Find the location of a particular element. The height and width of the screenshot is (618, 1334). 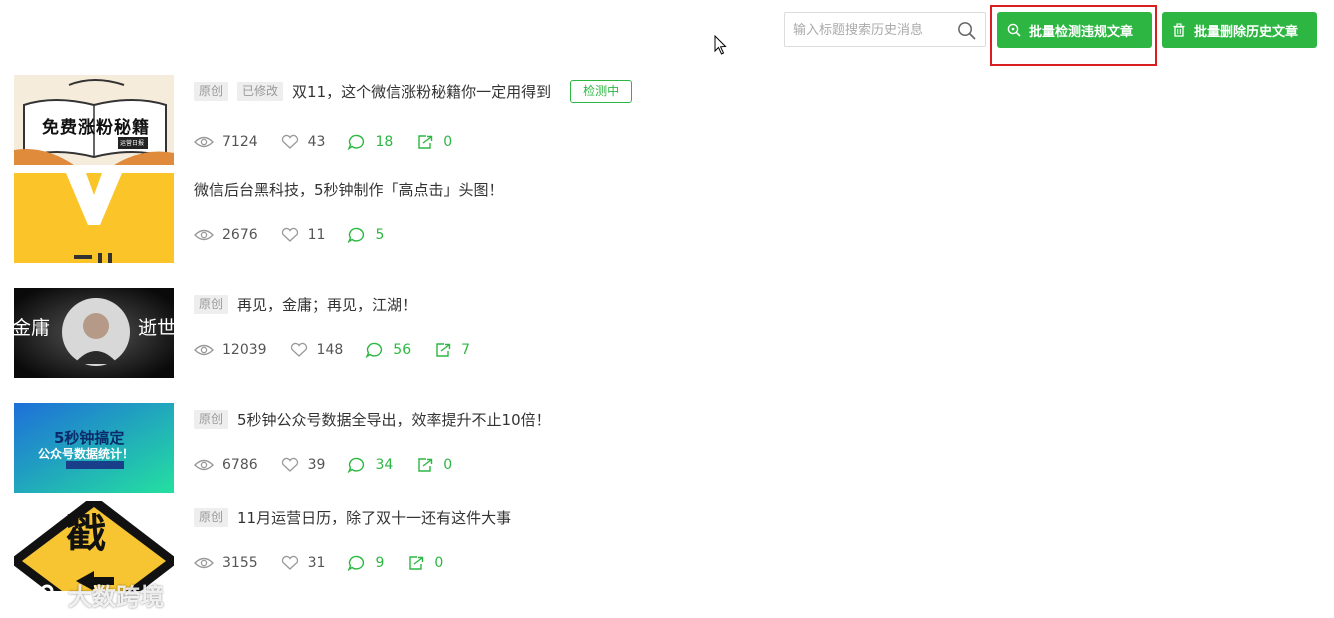

views-stat: 12039 is located at coordinates (230, 350).